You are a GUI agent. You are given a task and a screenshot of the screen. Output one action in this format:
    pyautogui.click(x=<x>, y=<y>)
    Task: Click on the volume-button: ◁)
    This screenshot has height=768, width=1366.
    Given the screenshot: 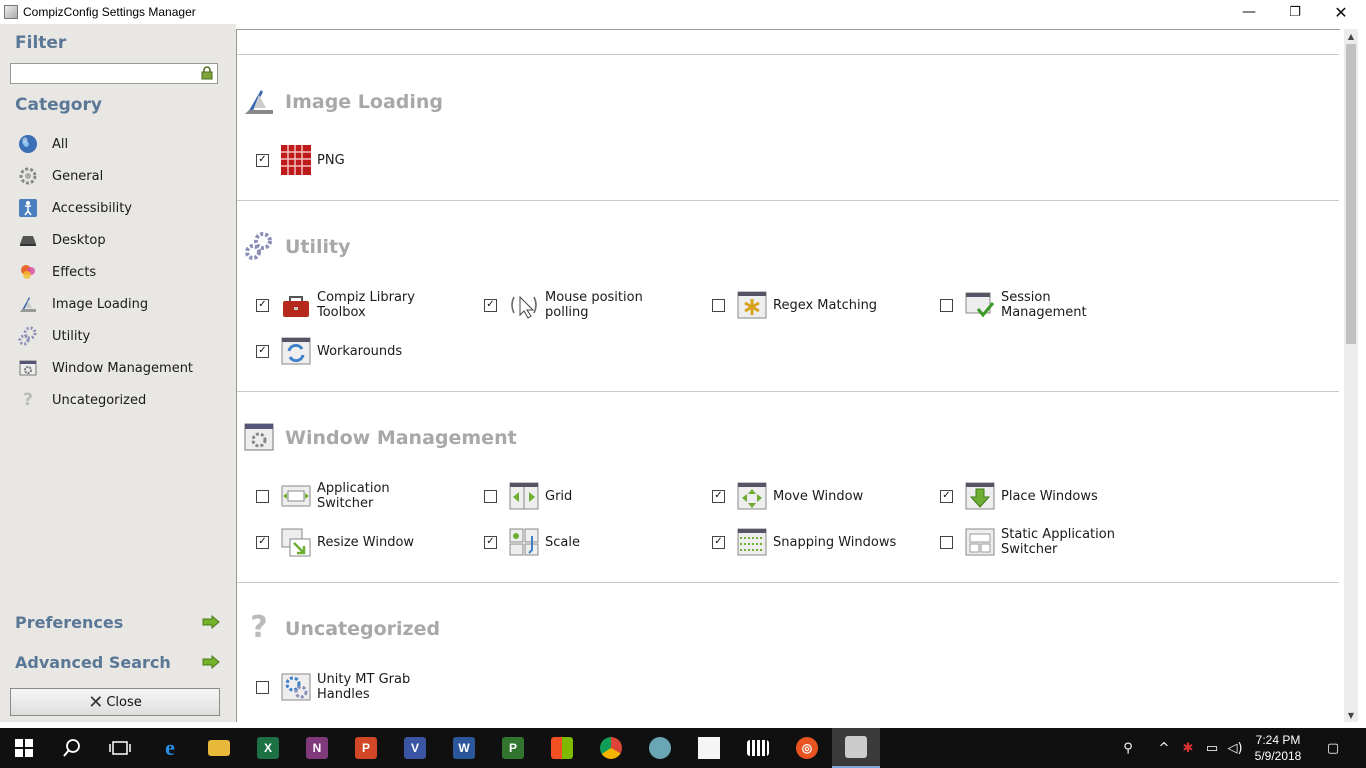 What is the action you would take?
    pyautogui.click(x=1235, y=748)
    